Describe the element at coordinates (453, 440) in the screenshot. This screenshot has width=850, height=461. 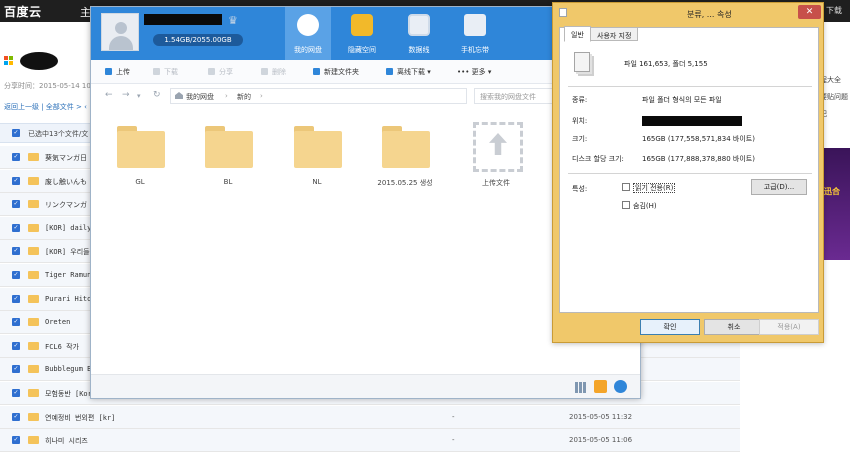
I see `row-size: -` at that location.